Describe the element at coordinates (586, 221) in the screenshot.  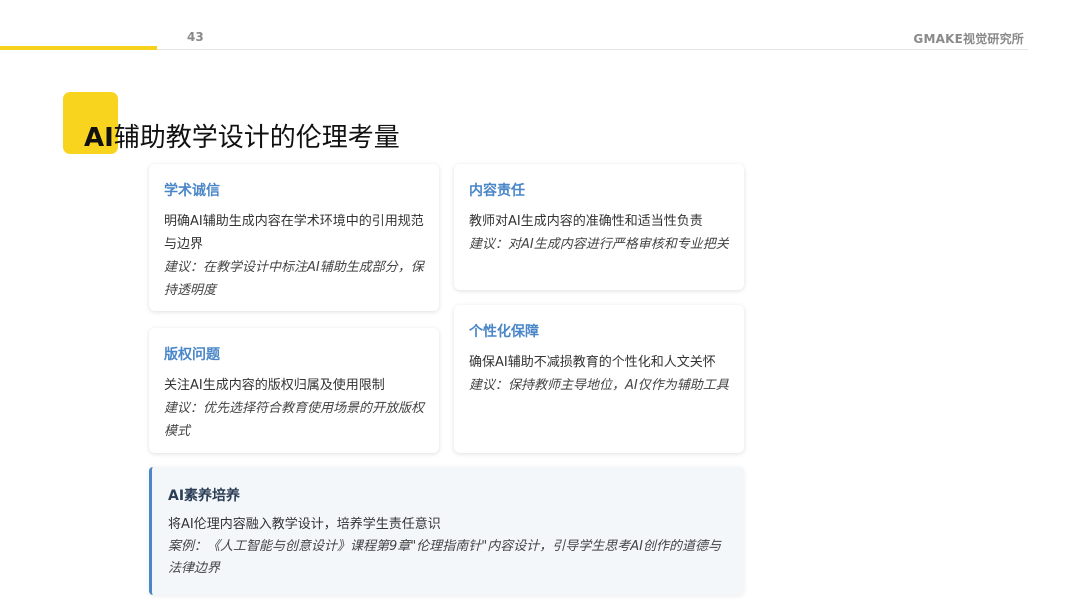
I see `card-body: 教师对AI生成内容的准确性和适当性负责` at that location.